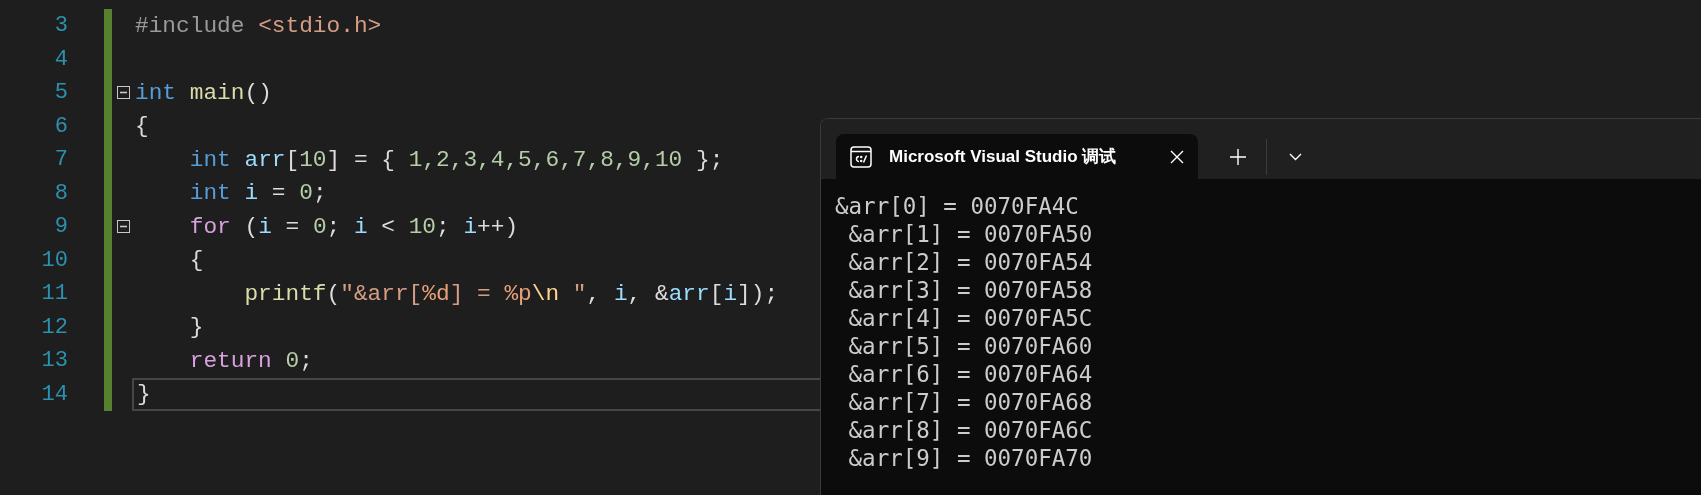 The height and width of the screenshot is (495, 1701). I want to click on console-output-line: &arr[7] = 0070FA68, so click(970, 402).